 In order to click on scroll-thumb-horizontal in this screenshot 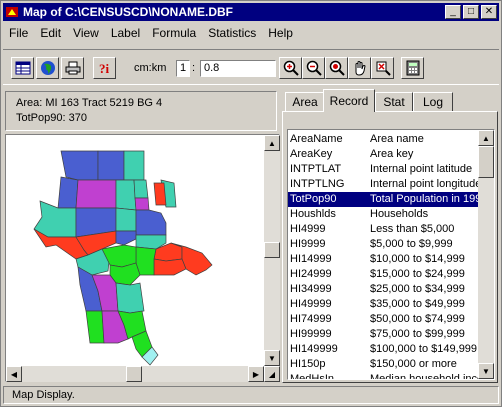, I will do `click(134, 374)`.